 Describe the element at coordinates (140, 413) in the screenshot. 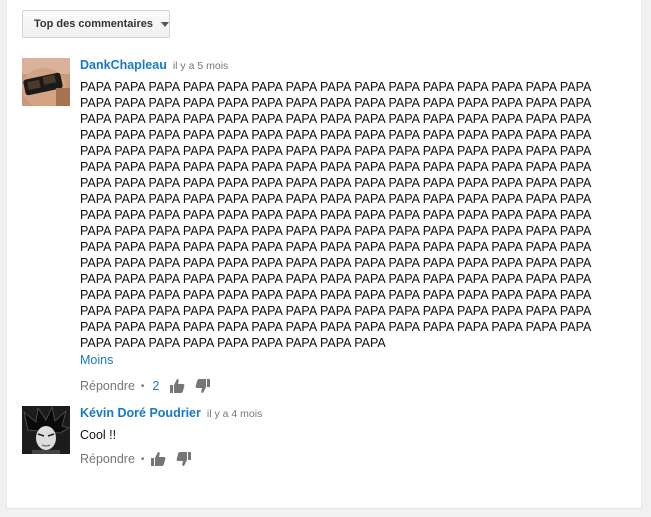

I see `comment-author: Kévin Doré Poudrier` at that location.